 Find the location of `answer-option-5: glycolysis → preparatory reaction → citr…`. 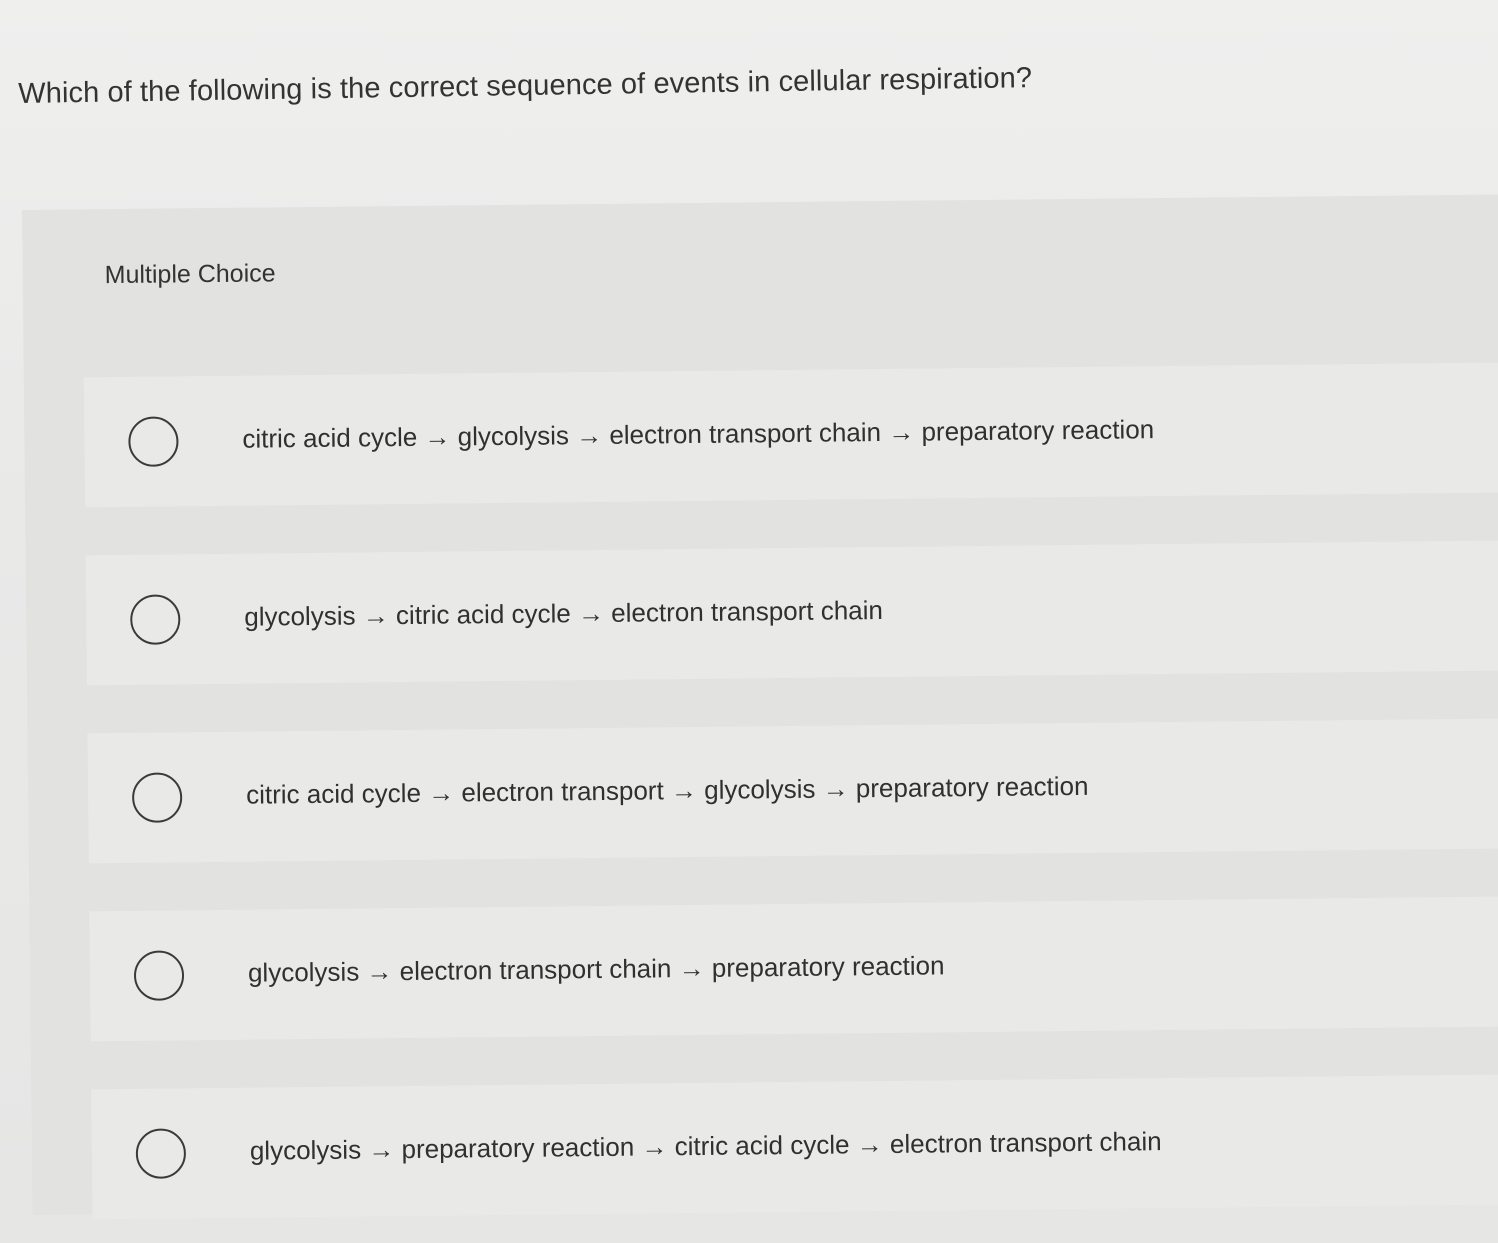

answer-option-5: glycolysis → preparatory reaction → citr… is located at coordinates (794, 1147).